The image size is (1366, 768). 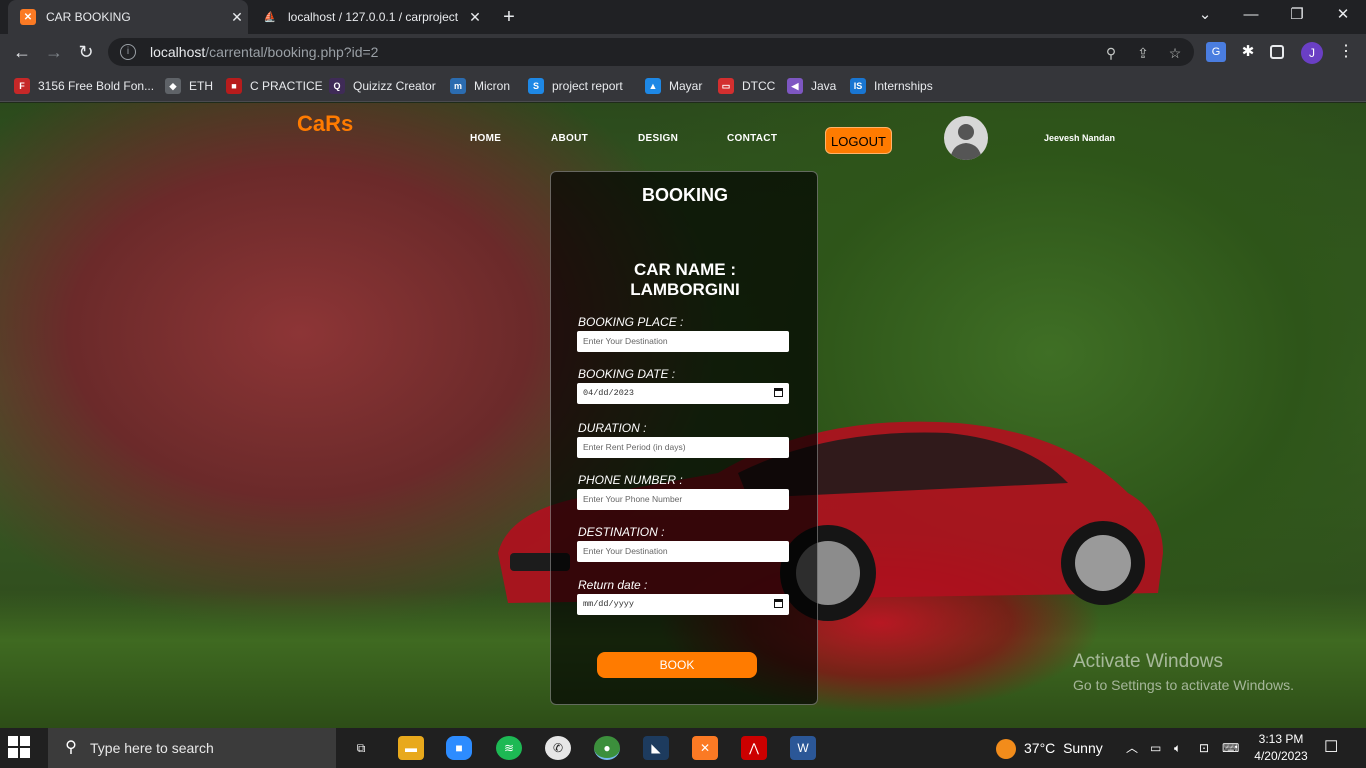 I want to click on nav-design: DESIGN, so click(x=658, y=138).